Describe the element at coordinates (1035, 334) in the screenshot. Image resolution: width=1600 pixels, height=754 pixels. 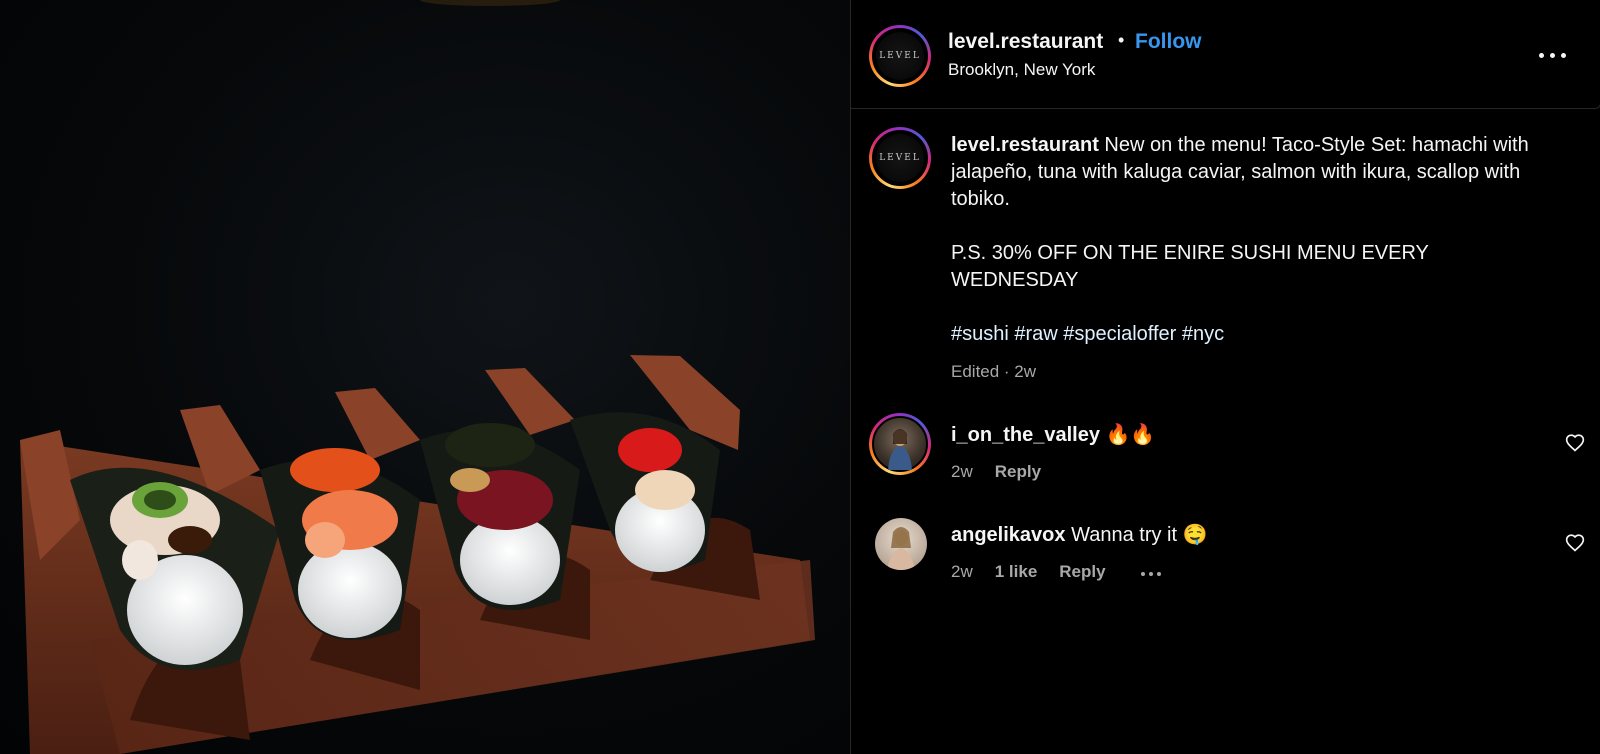
I see `hashtag-link: #raw` at that location.